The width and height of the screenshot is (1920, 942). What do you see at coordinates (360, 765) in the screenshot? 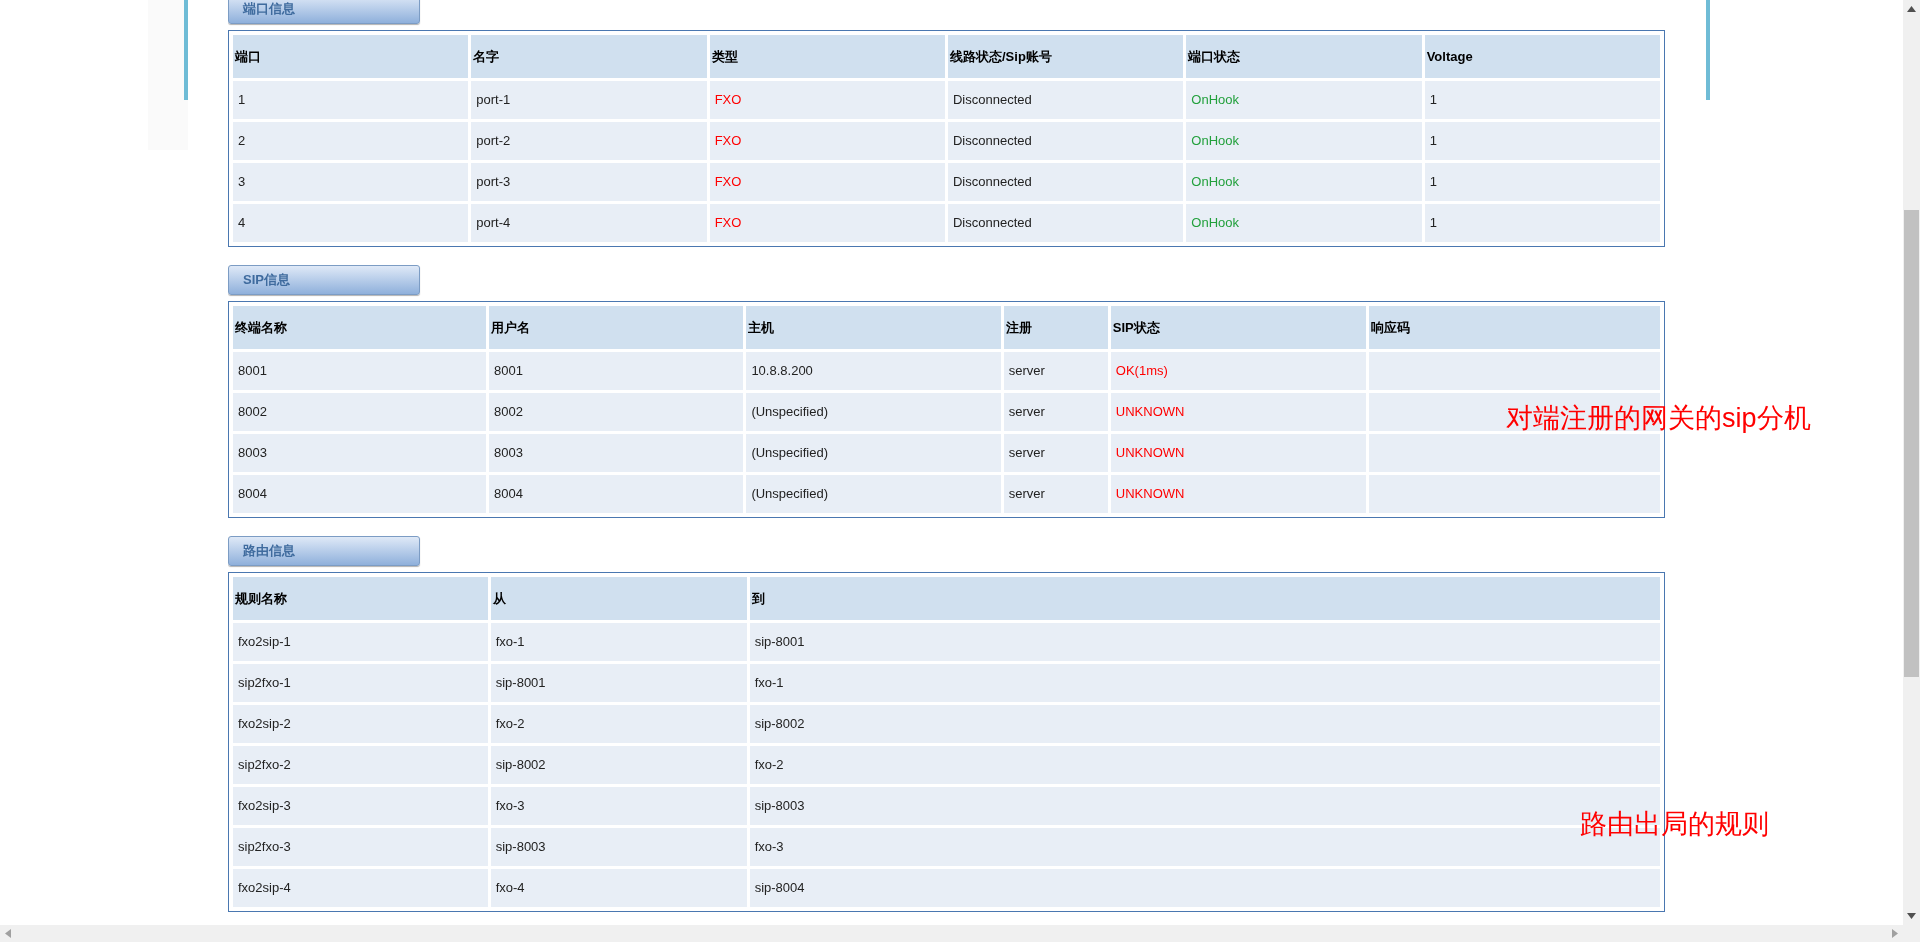
I see `table-cell: sip2fxo-2` at bounding box center [360, 765].